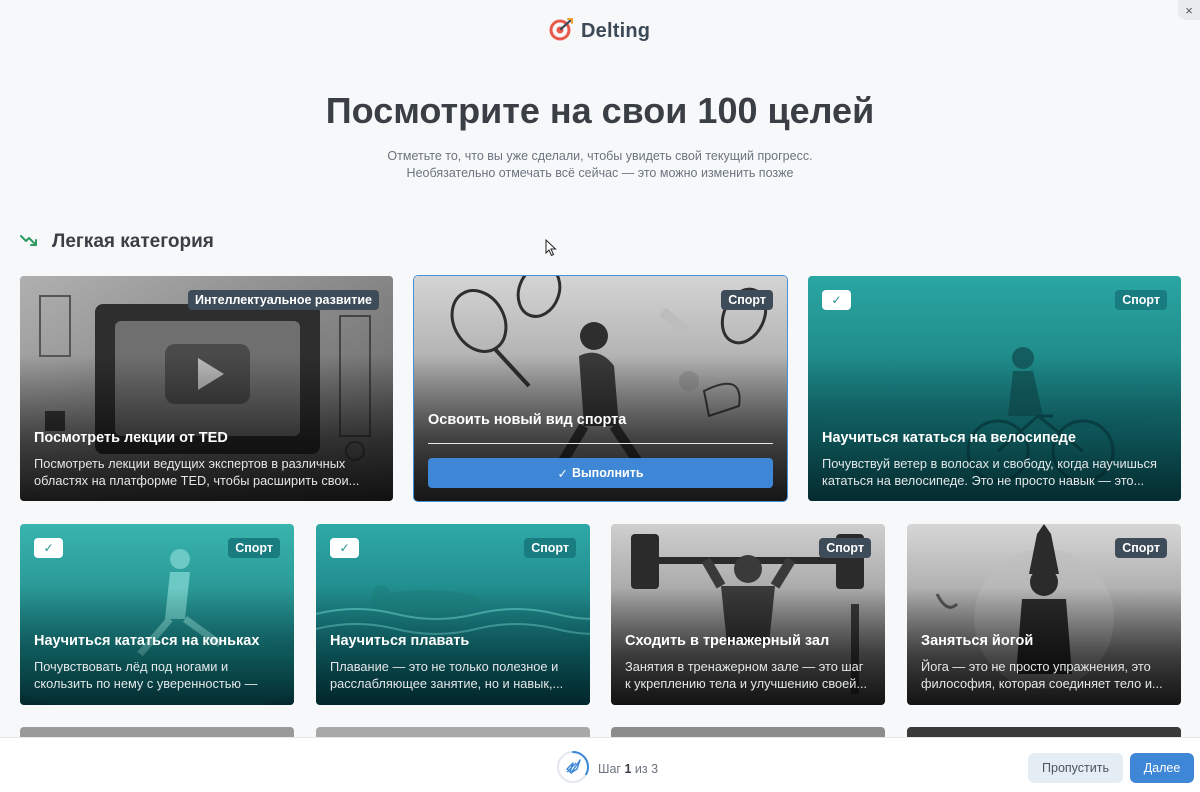 The height and width of the screenshot is (792, 1200). Describe the element at coordinates (616, 31) in the screenshot. I see `app-name: Delting` at that location.